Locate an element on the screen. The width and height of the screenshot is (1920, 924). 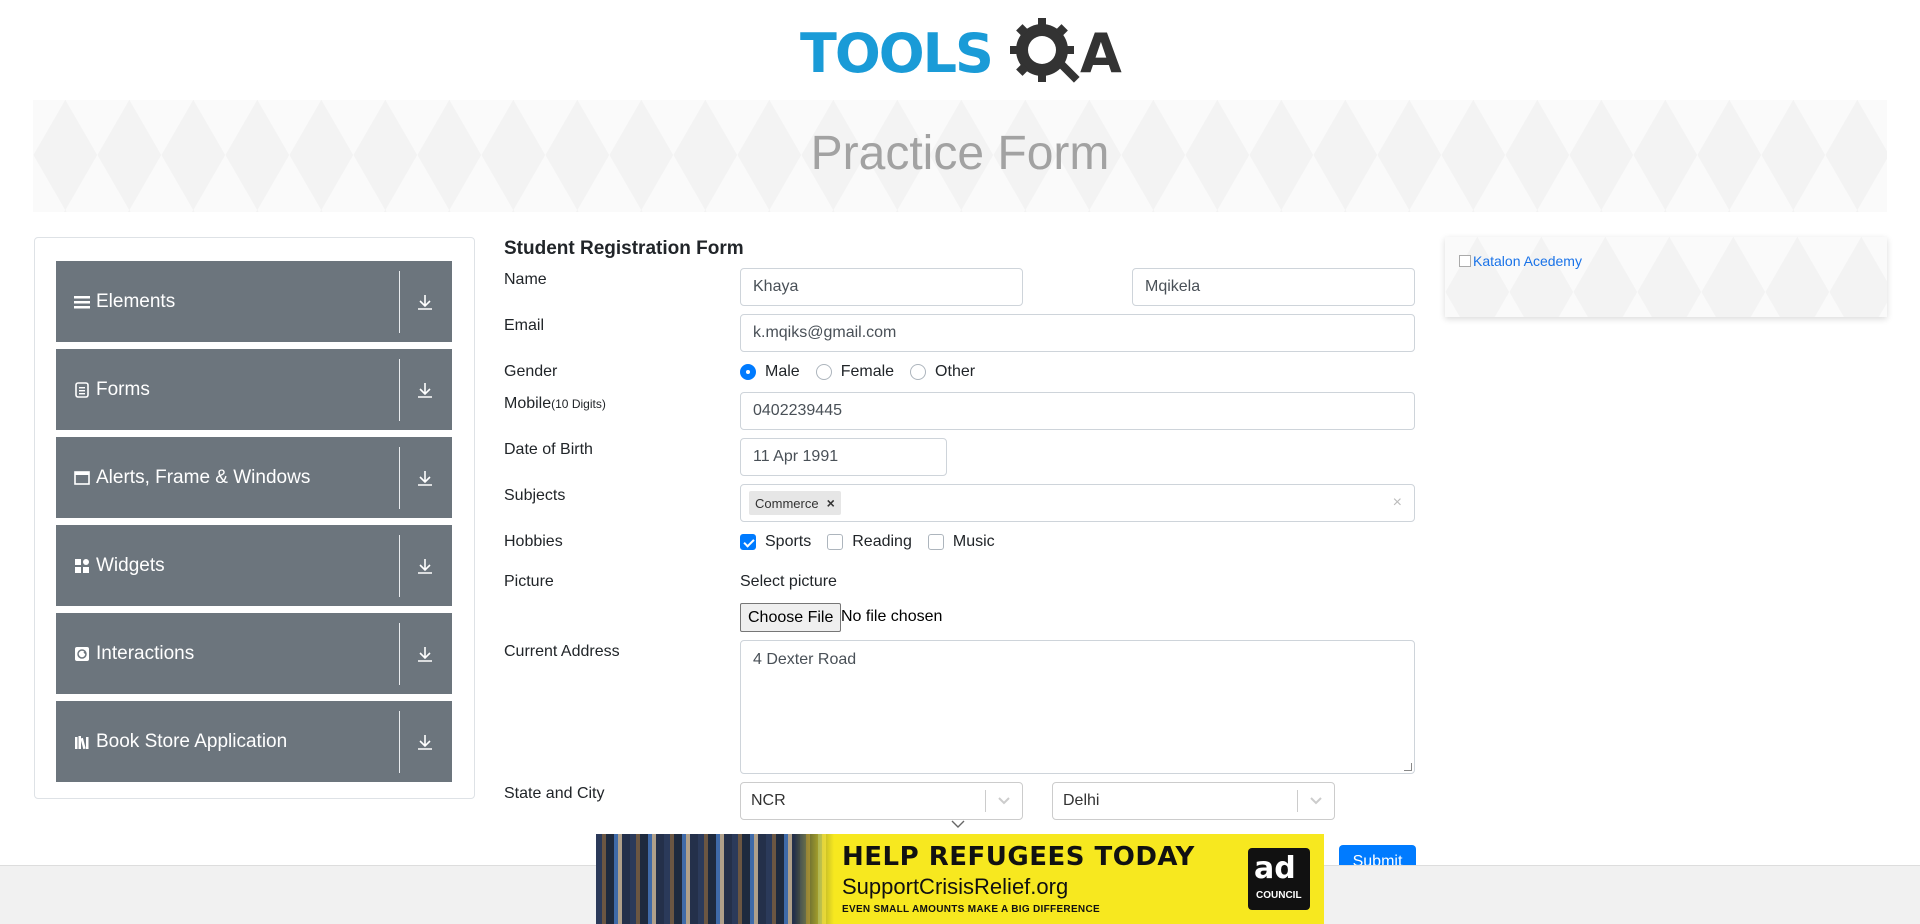
dob-label: Date of Birth is located at coordinates (548, 449).